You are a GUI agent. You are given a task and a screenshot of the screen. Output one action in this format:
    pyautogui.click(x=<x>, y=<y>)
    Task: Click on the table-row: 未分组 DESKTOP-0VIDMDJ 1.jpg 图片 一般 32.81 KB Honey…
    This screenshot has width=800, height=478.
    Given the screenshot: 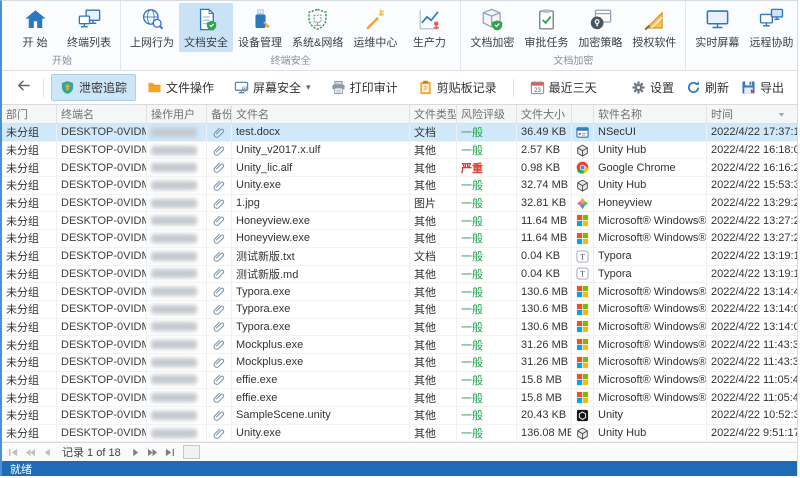 What is the action you would take?
    pyautogui.click(x=399, y=203)
    